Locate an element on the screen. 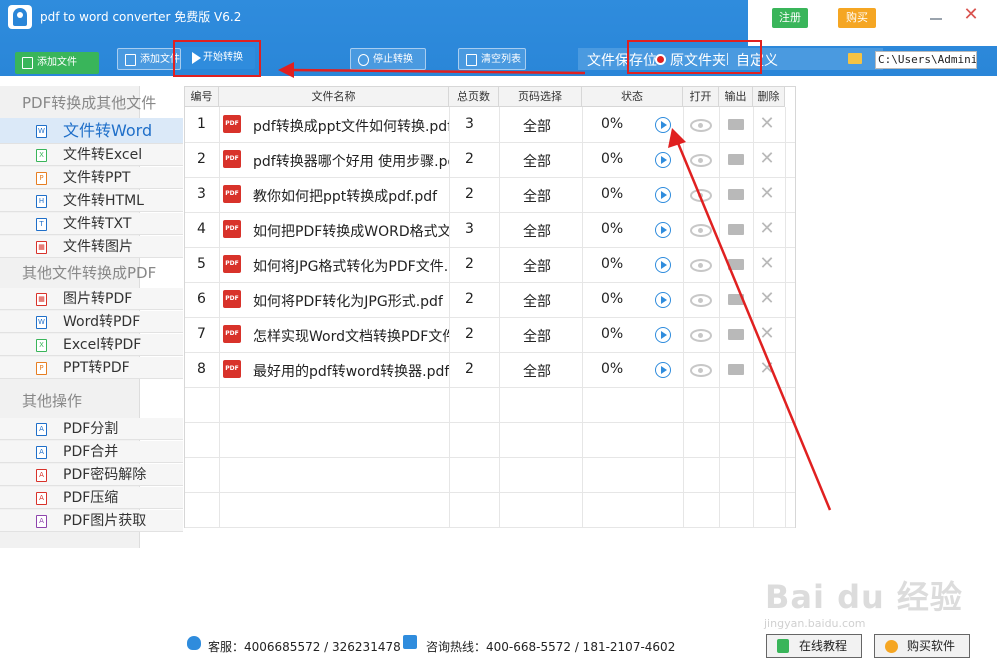 The image size is (997, 662). arrow-head-start is located at coordinates (286, 70).